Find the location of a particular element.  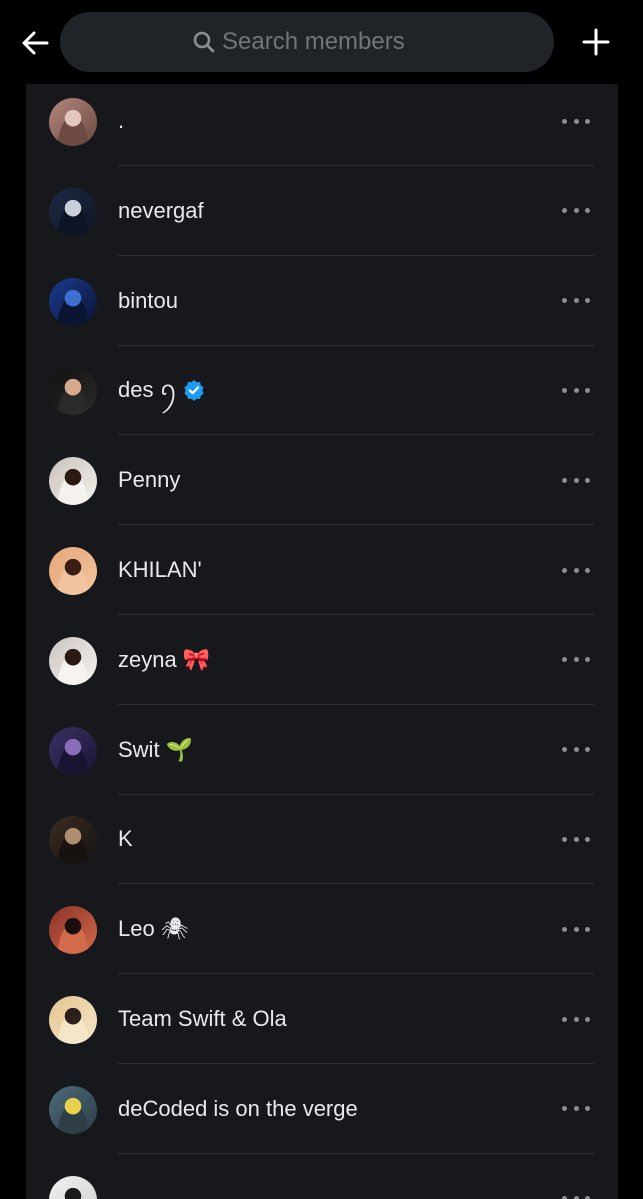

member-name-text: Penny is located at coordinates (149, 480).